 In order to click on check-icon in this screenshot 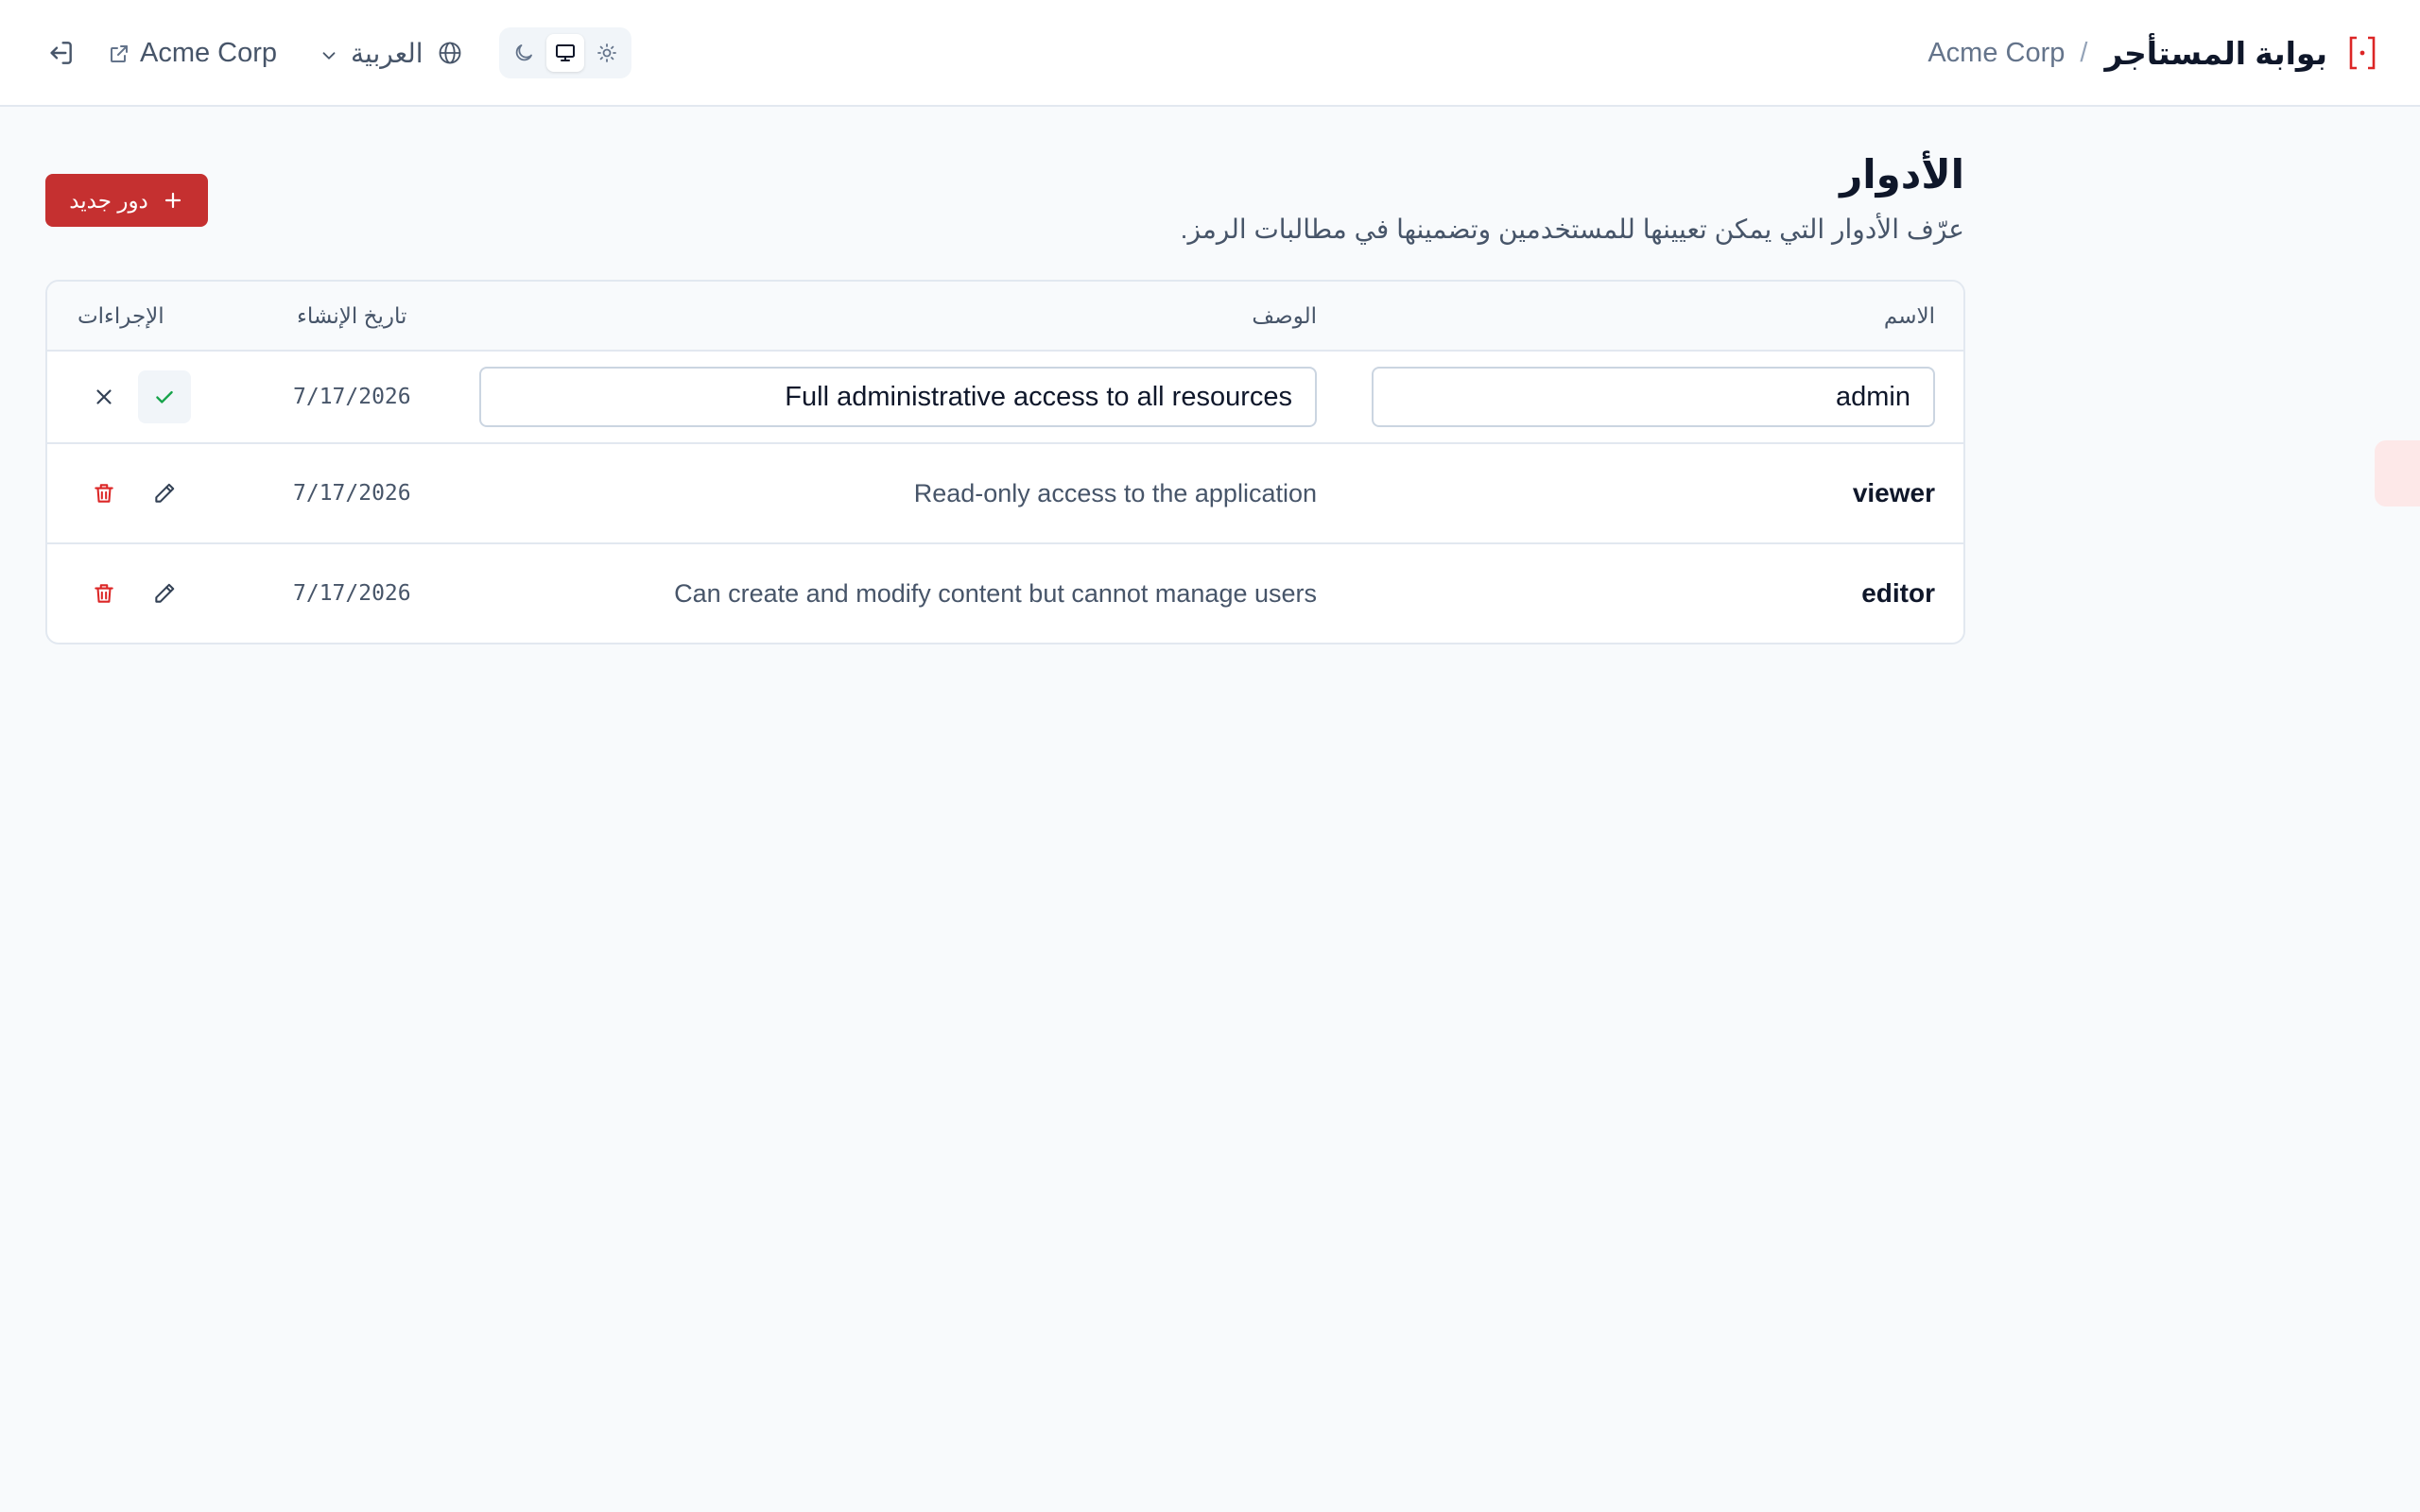, I will do `click(164, 397)`.